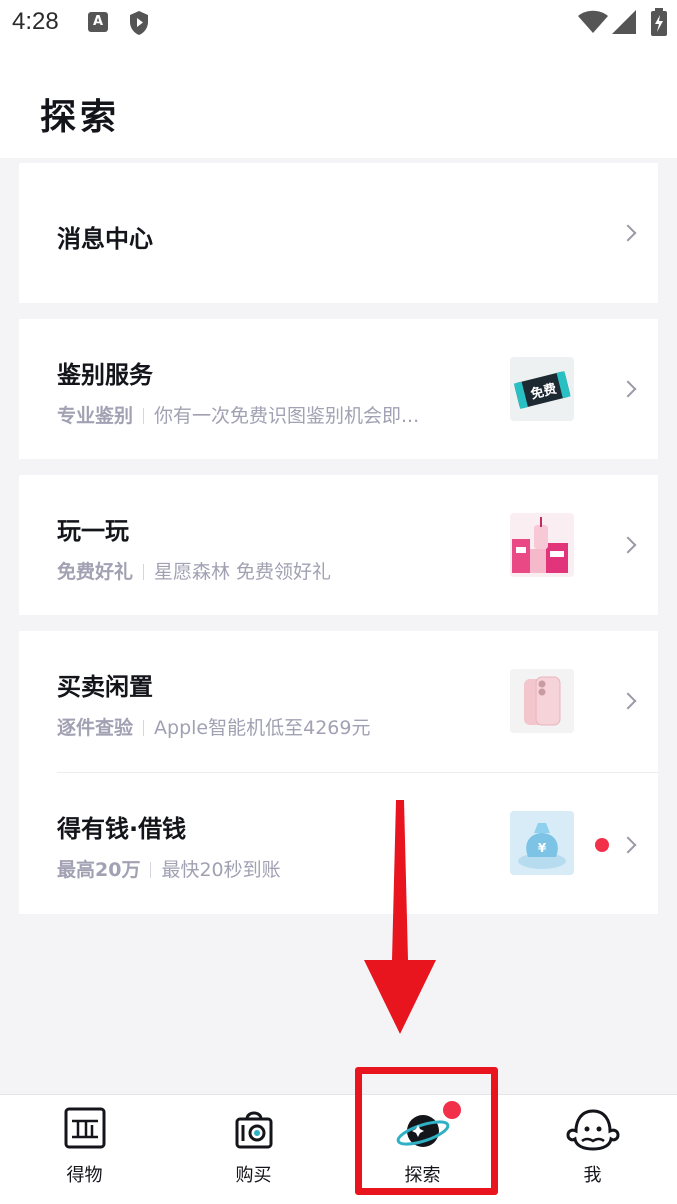 The width and height of the screenshot is (677, 1204). Describe the element at coordinates (122, 829) in the screenshot. I see `loan-title: 得有钱·借钱` at that location.